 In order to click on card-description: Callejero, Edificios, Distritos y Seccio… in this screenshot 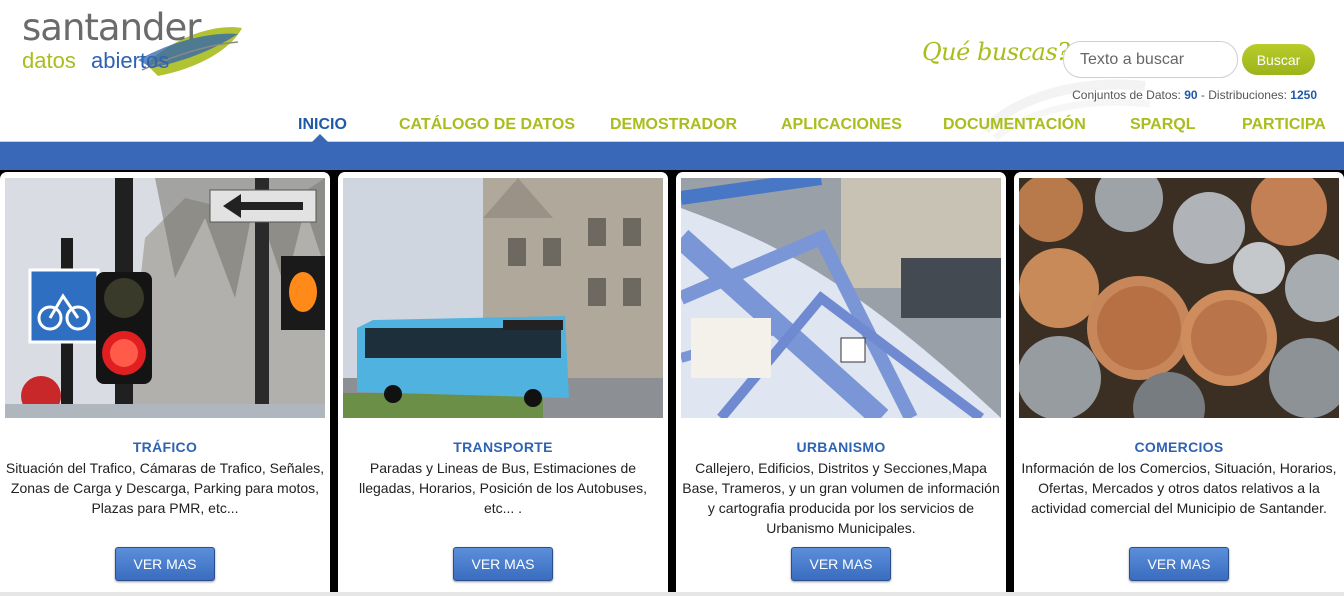, I will do `click(841, 498)`.